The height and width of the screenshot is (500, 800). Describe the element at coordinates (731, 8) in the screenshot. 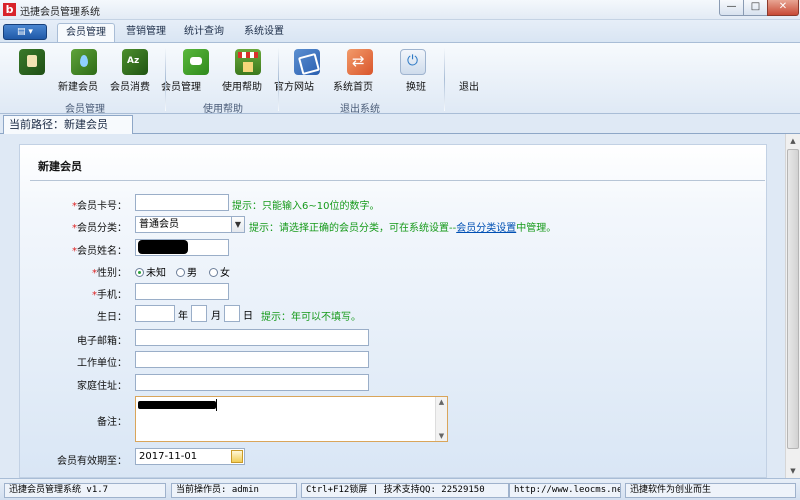

I see `minimize-button: —` at that location.